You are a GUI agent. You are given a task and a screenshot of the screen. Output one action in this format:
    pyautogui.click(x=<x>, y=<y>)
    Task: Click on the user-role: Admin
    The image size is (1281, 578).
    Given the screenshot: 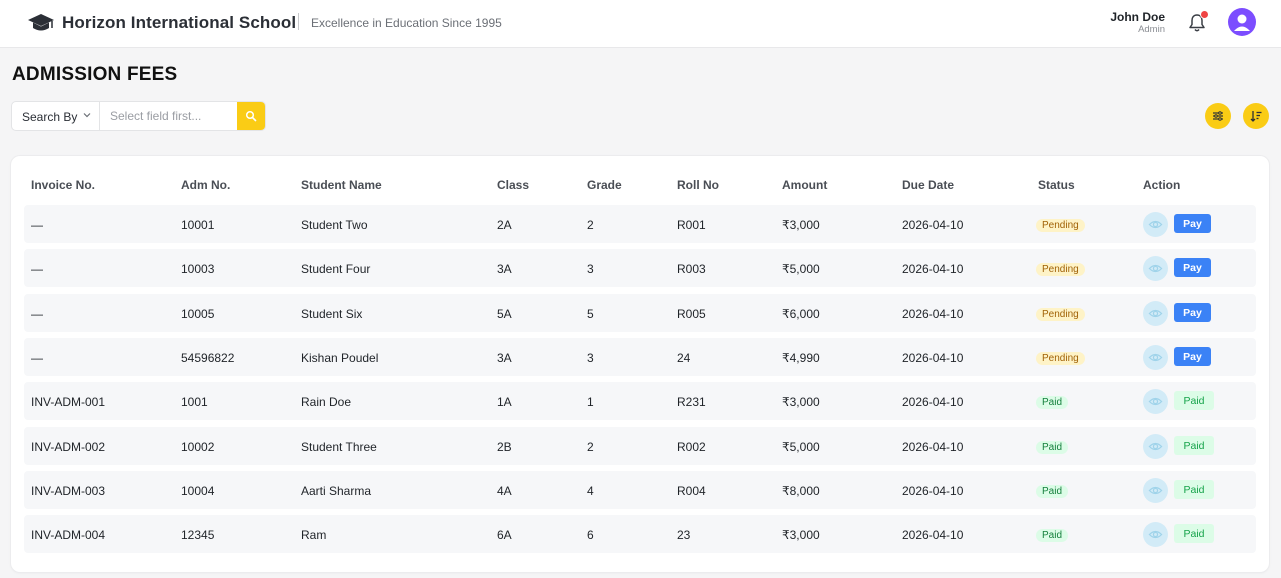 What is the action you would take?
    pyautogui.click(x=1151, y=29)
    